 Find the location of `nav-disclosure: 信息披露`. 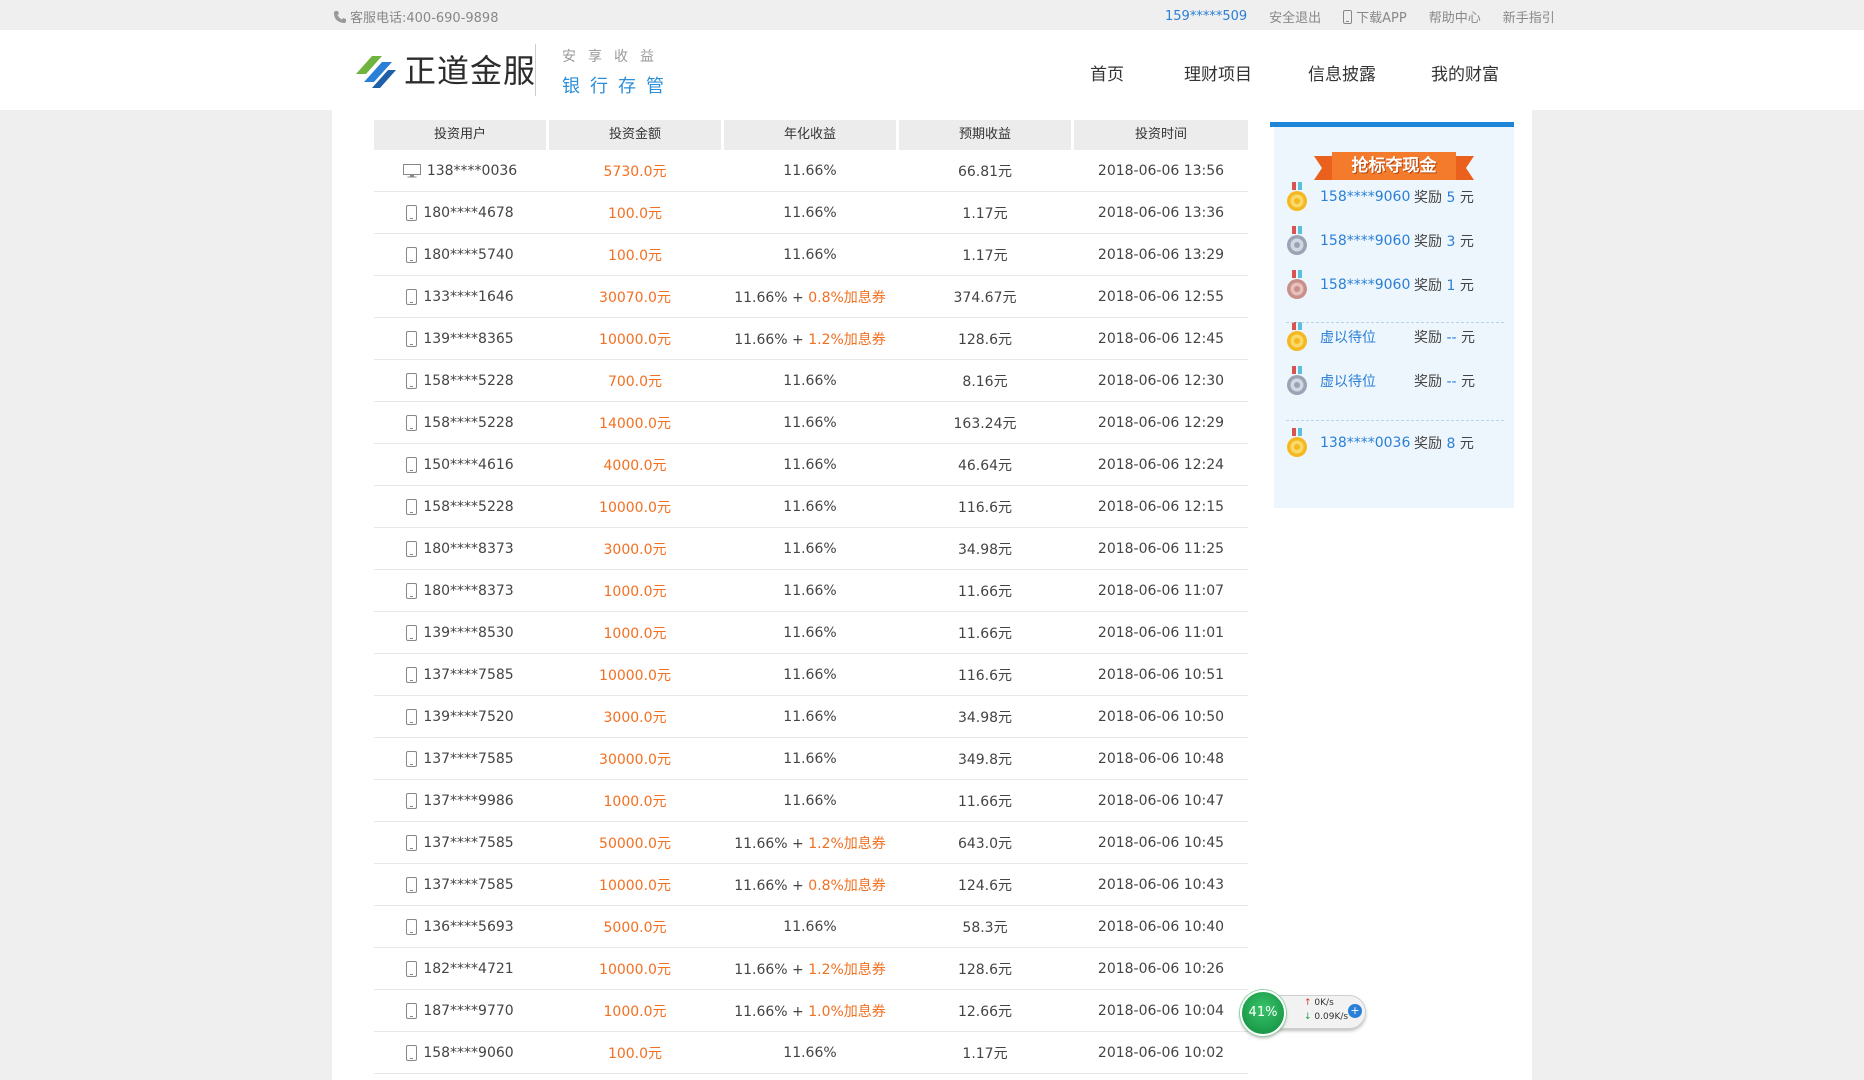

nav-disclosure: 信息披露 is located at coordinates (1342, 72).